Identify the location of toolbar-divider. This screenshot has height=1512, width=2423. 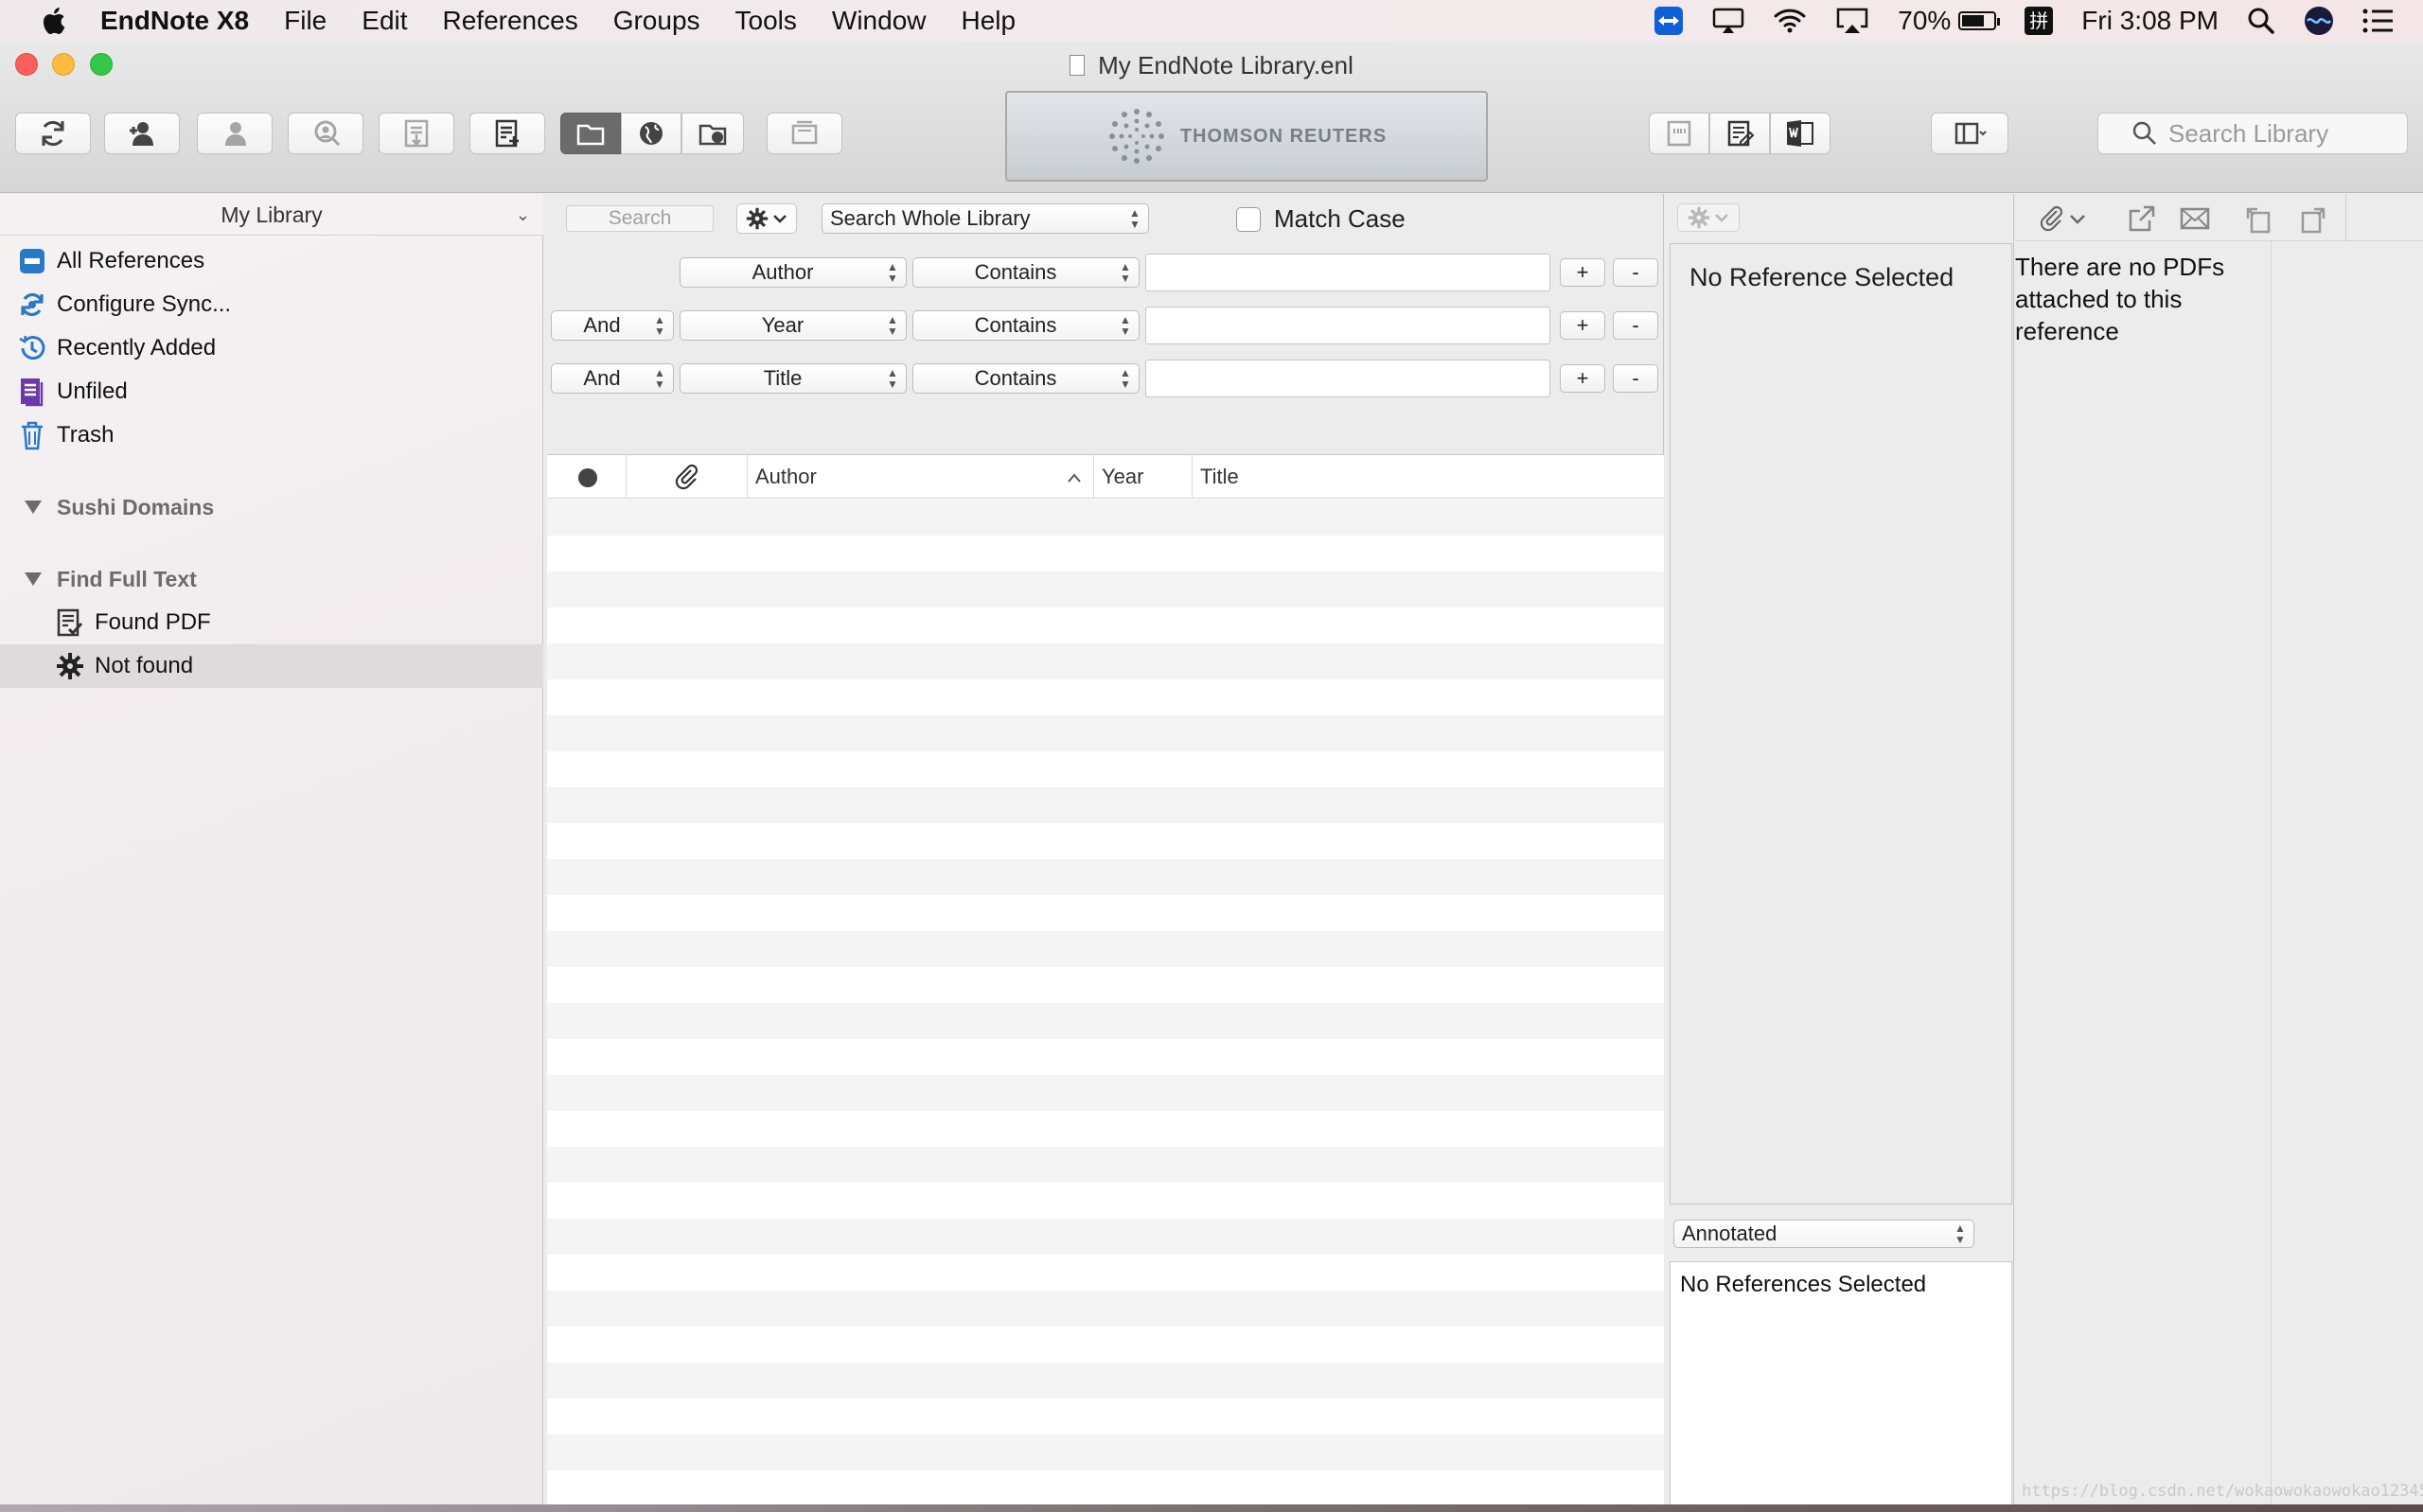
(2345, 218).